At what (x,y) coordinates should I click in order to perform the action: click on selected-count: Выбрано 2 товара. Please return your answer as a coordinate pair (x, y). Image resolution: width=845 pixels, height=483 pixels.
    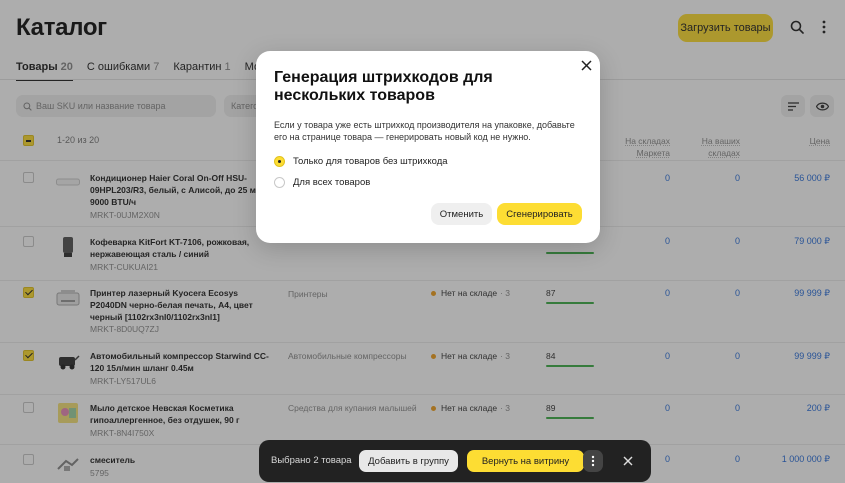
    Looking at the image, I should click on (311, 460).